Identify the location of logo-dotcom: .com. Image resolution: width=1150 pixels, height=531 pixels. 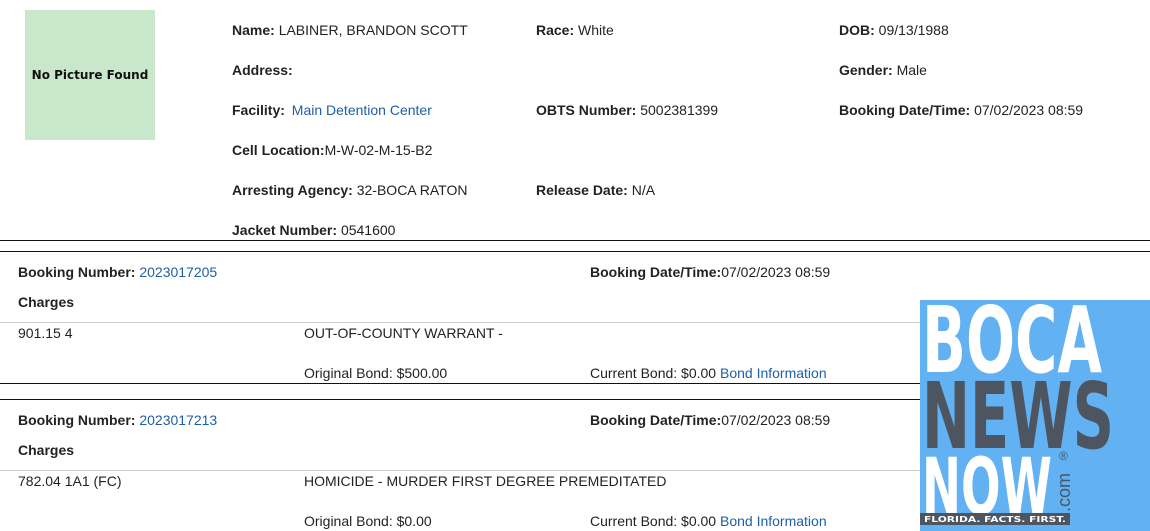
(1064, 492).